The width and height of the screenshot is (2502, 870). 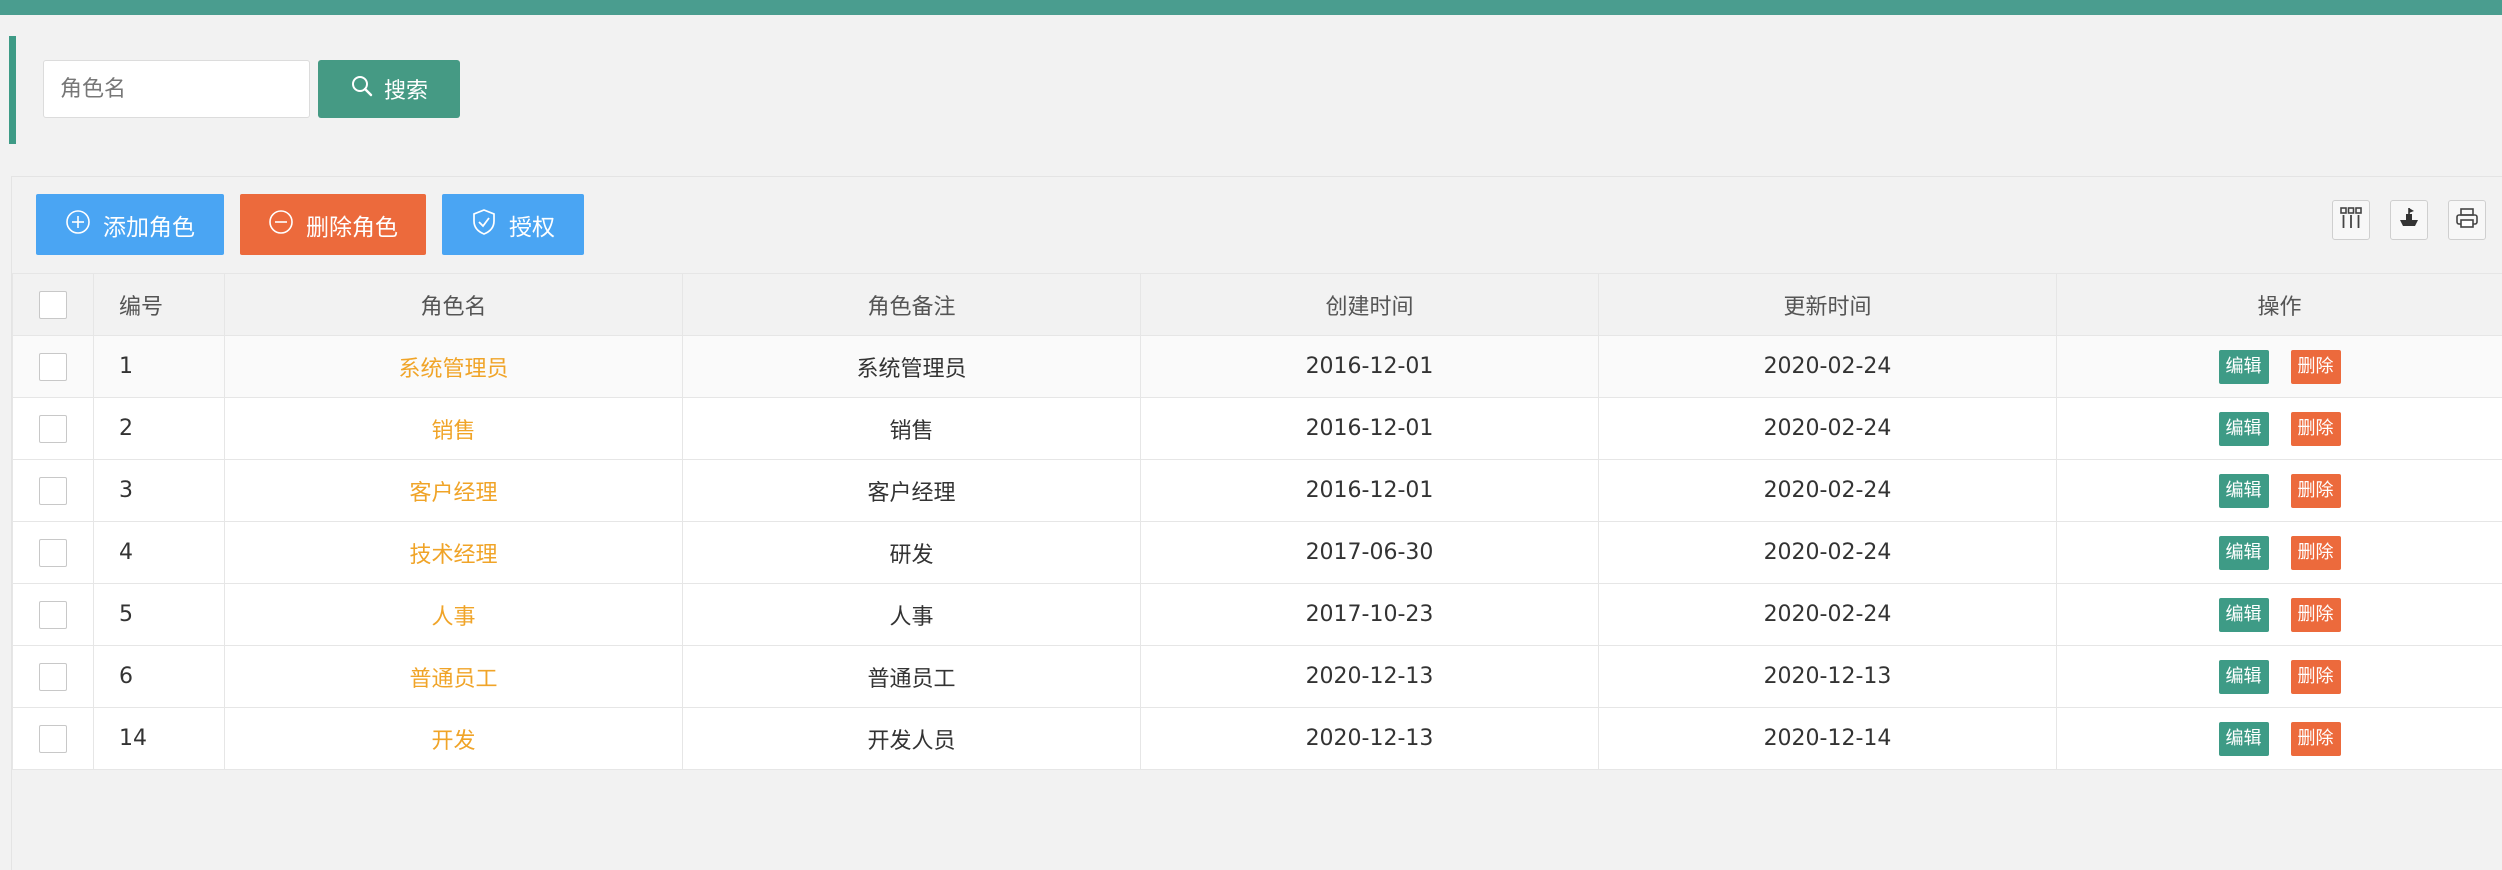 I want to click on cell-role-remark: 客户经理, so click(x=911, y=490).